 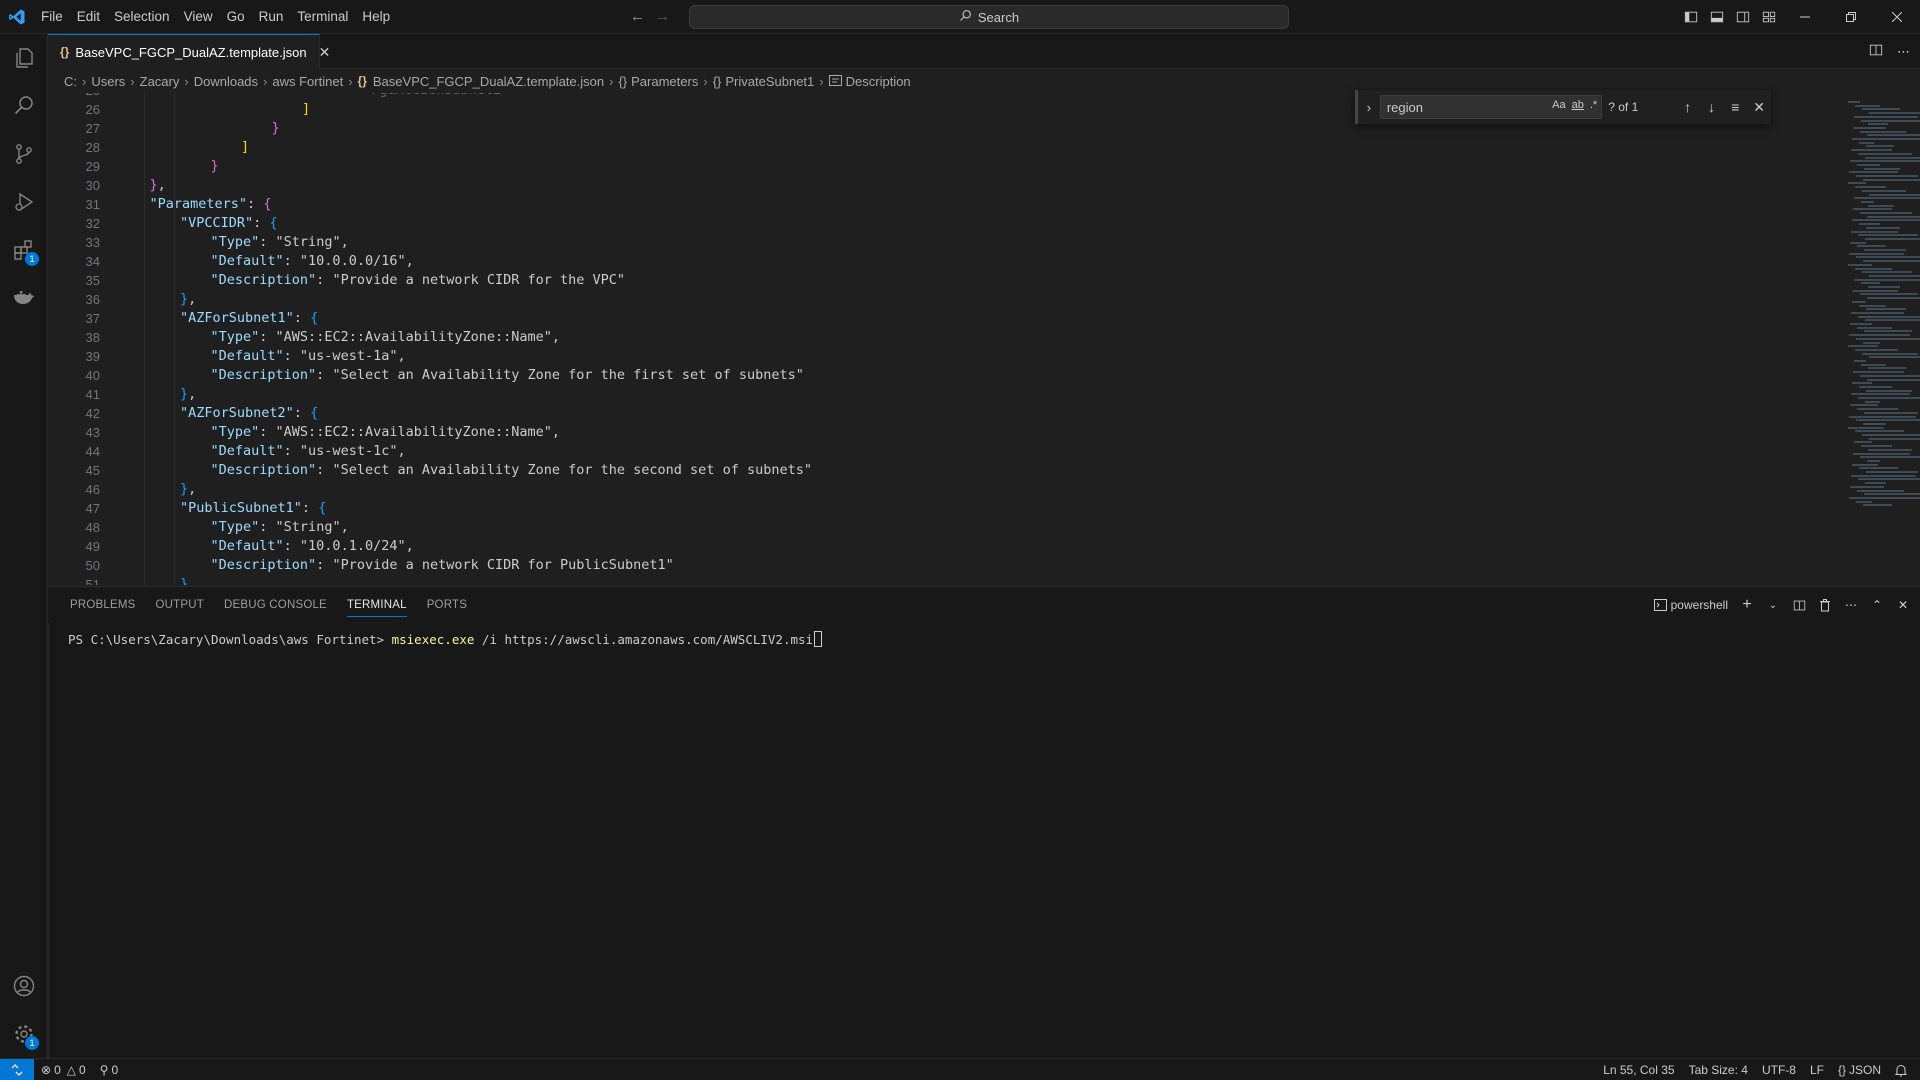 What do you see at coordinates (63, 1070) in the screenshot?
I see `problems-status: ⊗ 0 △ 0` at bounding box center [63, 1070].